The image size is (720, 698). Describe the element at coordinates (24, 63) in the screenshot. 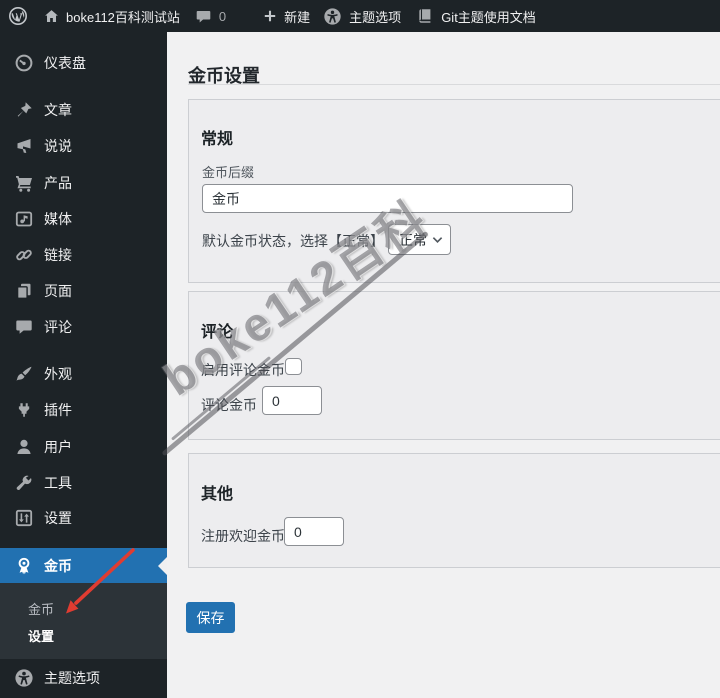

I see `dashboard-icon` at that location.